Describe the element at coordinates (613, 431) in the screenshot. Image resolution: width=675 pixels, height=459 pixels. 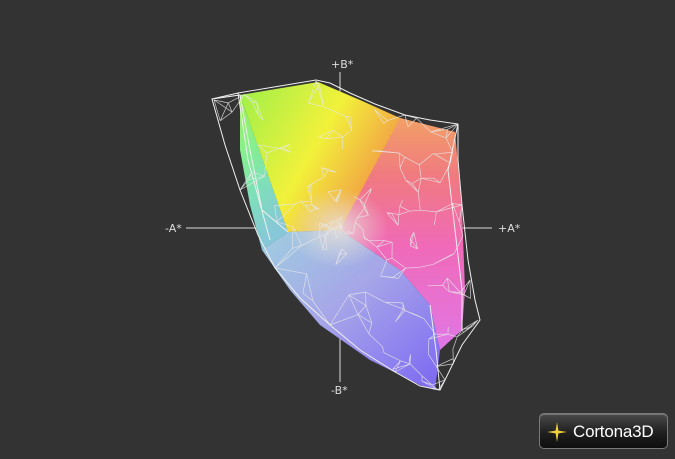
I see `cortona-logo-text: Cortona3D` at that location.